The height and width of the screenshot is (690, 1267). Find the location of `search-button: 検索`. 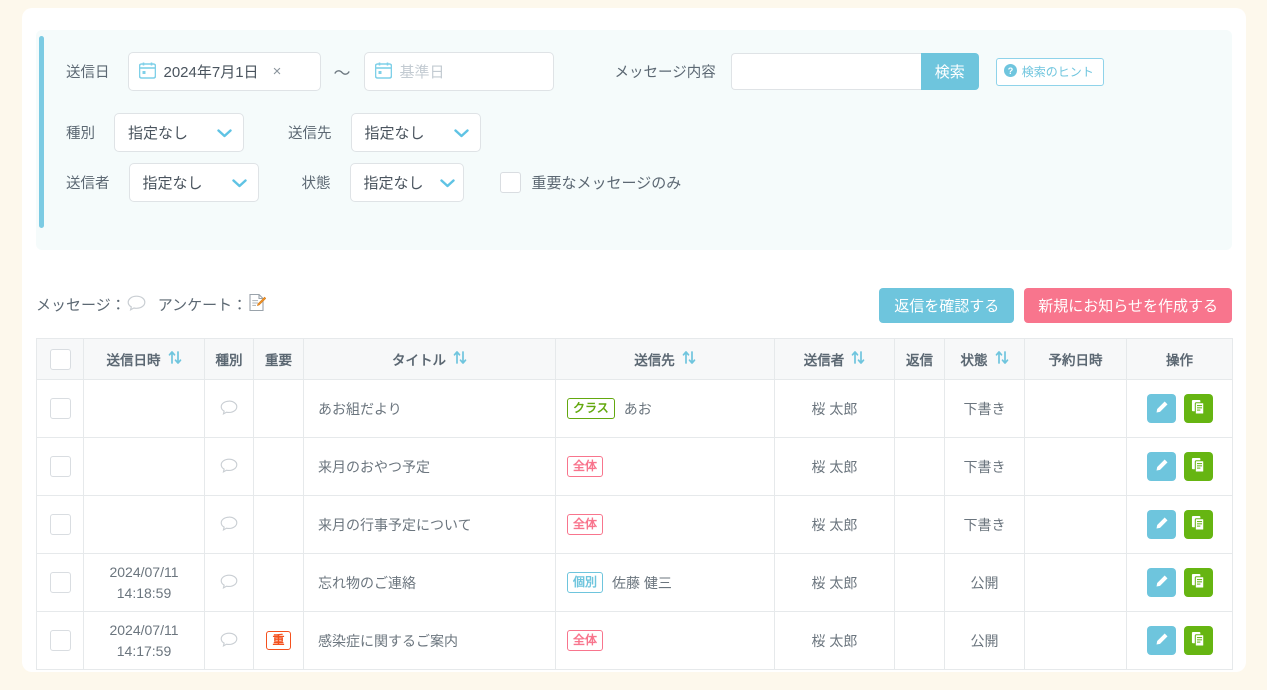

search-button: 検索 is located at coordinates (949, 71).